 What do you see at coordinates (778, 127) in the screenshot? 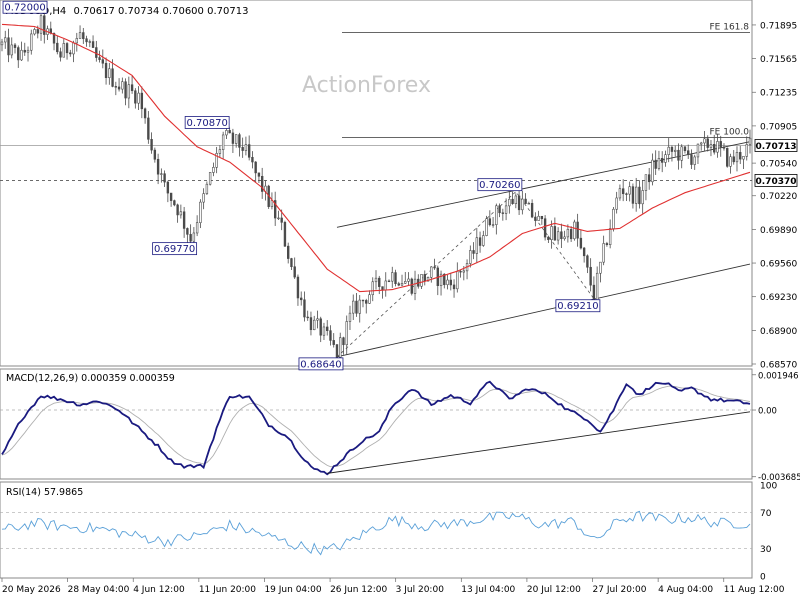
I see `price-axis-label: 0.70905` at bounding box center [778, 127].